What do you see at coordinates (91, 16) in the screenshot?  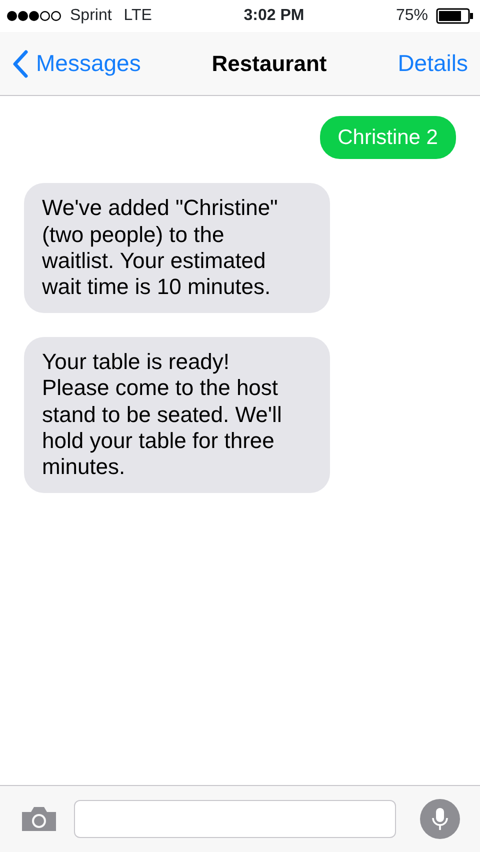 I see `carrier-name: Sprint` at bounding box center [91, 16].